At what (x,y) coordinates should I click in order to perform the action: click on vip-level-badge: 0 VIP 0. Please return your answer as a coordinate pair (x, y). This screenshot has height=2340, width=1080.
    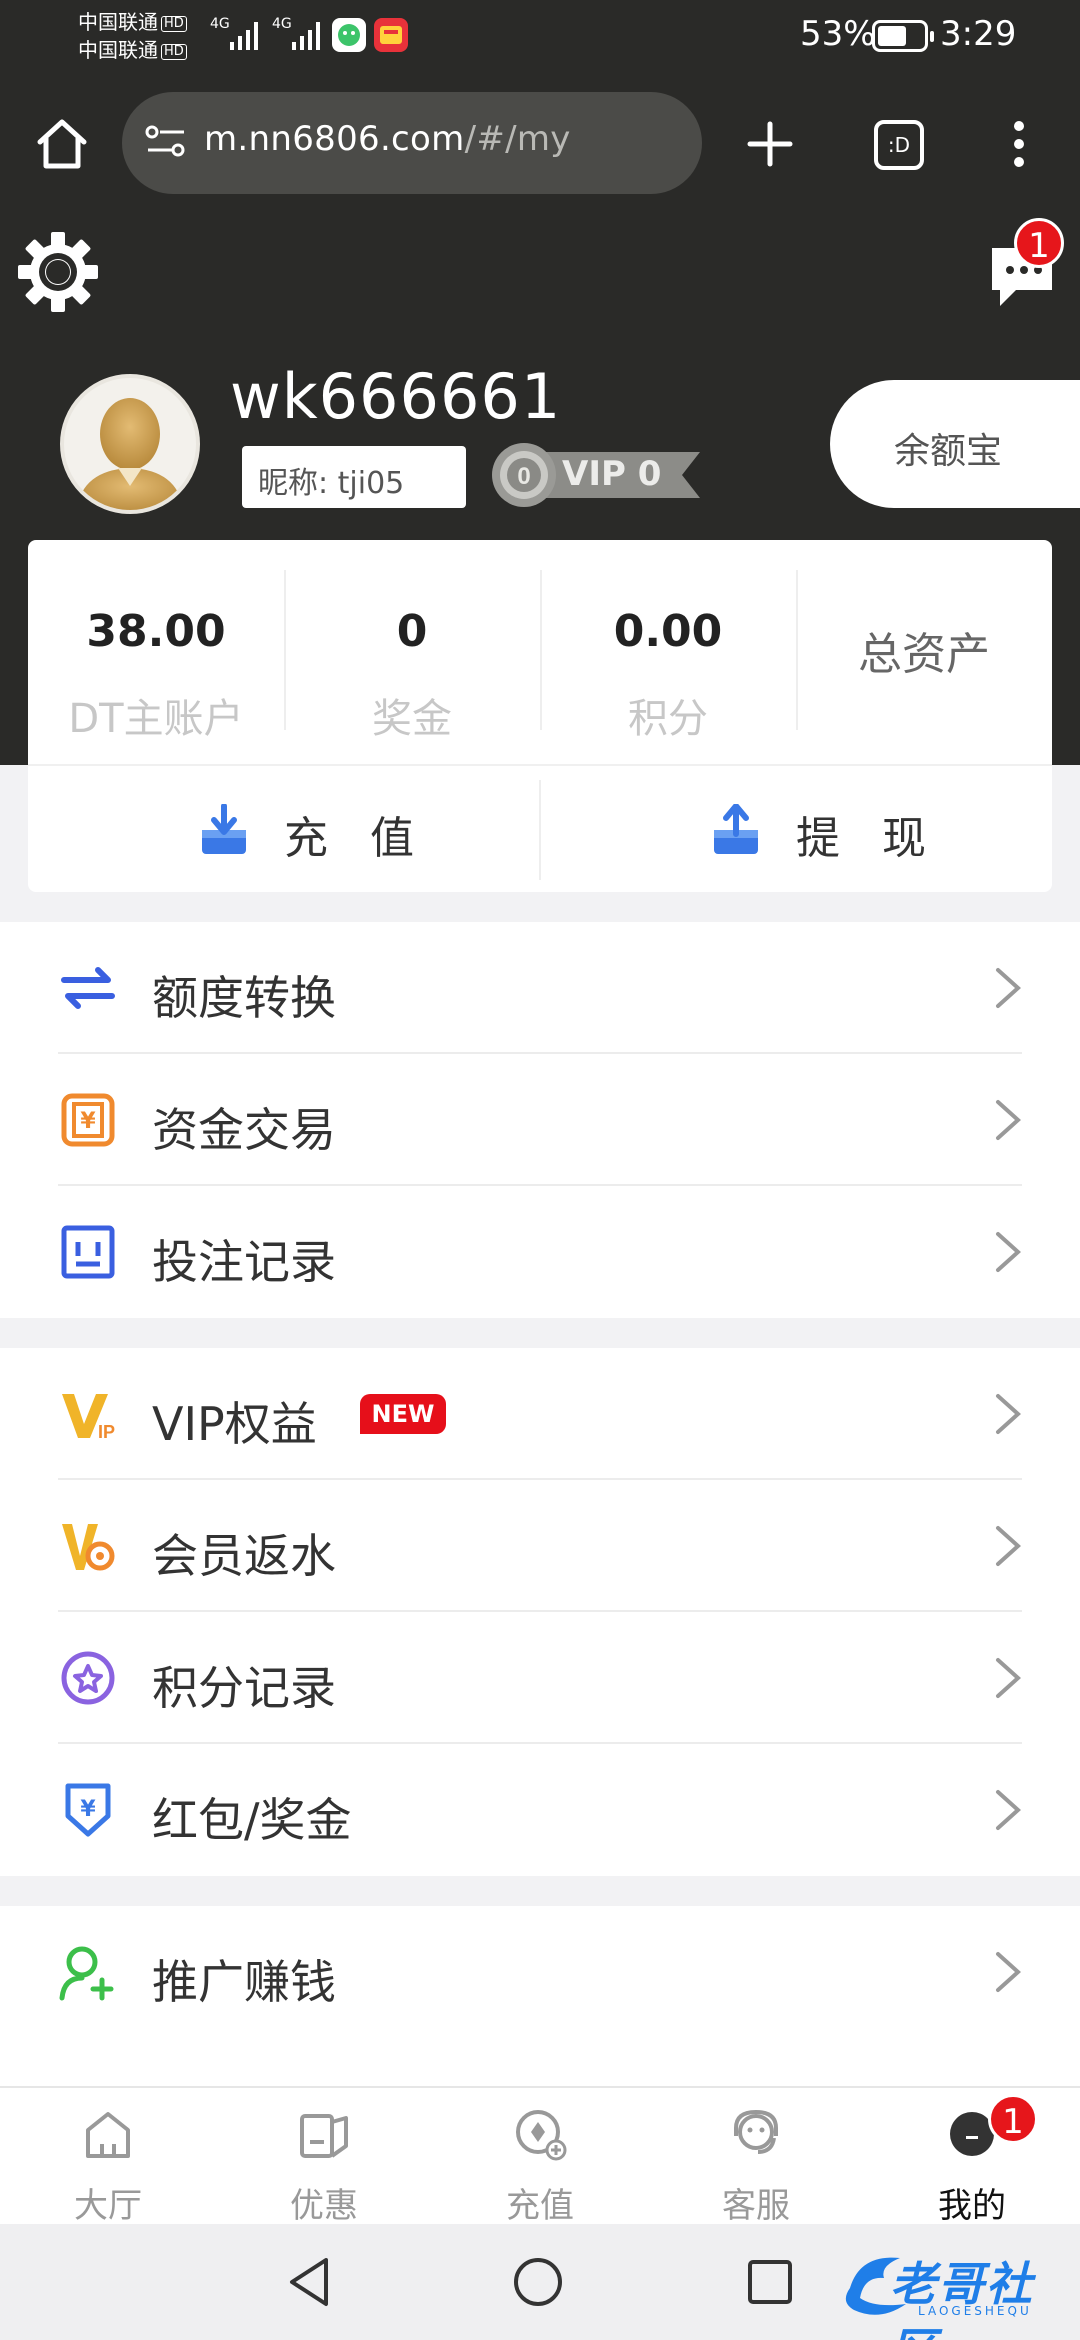
    Looking at the image, I should click on (595, 475).